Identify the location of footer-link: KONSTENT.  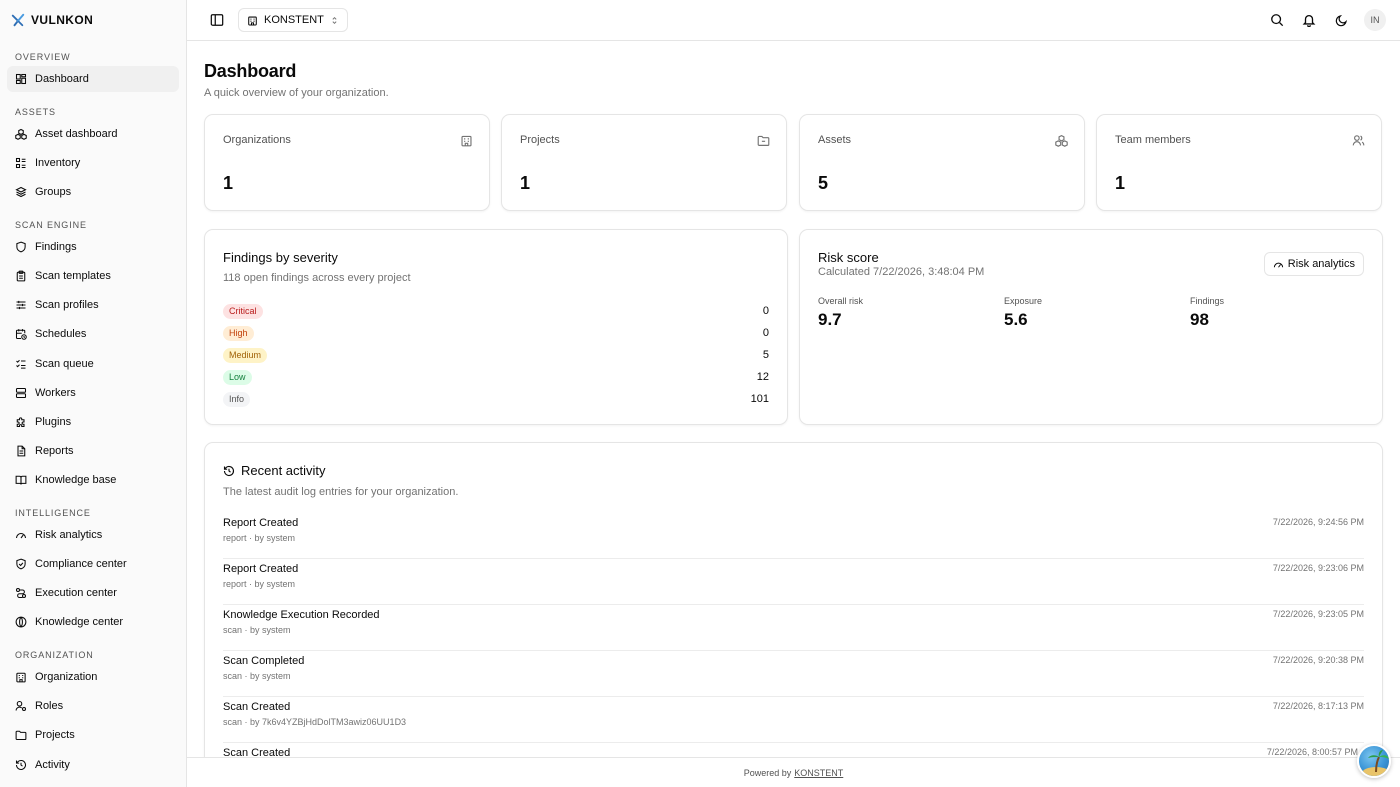
(818, 773).